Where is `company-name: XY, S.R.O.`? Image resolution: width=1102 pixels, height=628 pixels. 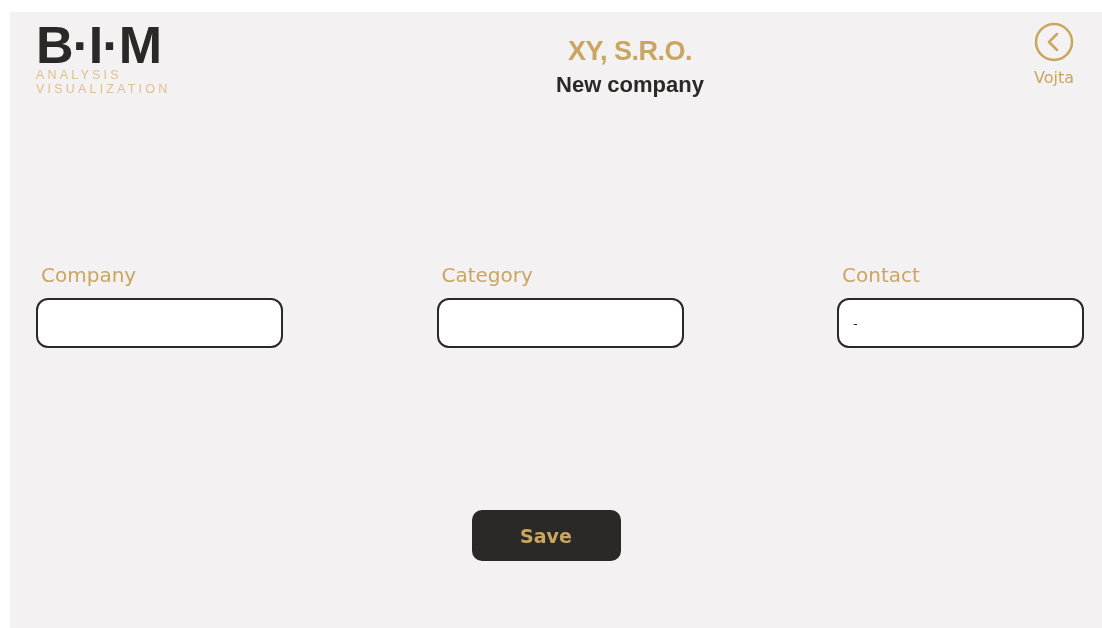 company-name: XY, S.R.O. is located at coordinates (629, 51).